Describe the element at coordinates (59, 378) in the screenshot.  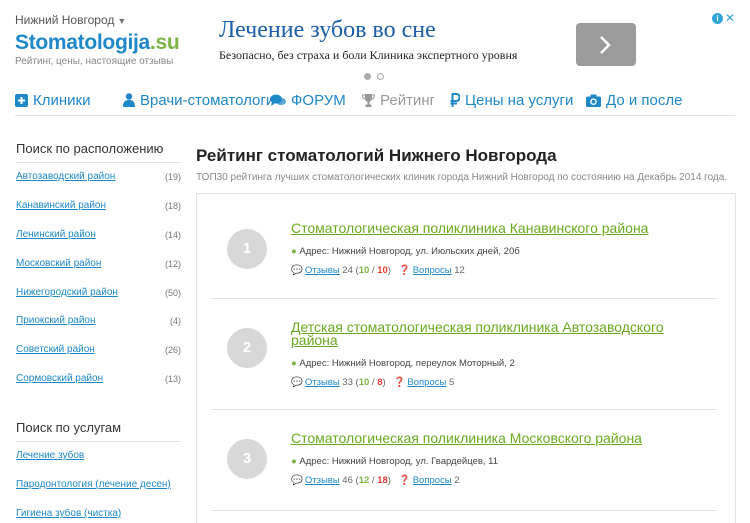
I see `sidebar-item-sormovsky: Сормовский район` at that location.